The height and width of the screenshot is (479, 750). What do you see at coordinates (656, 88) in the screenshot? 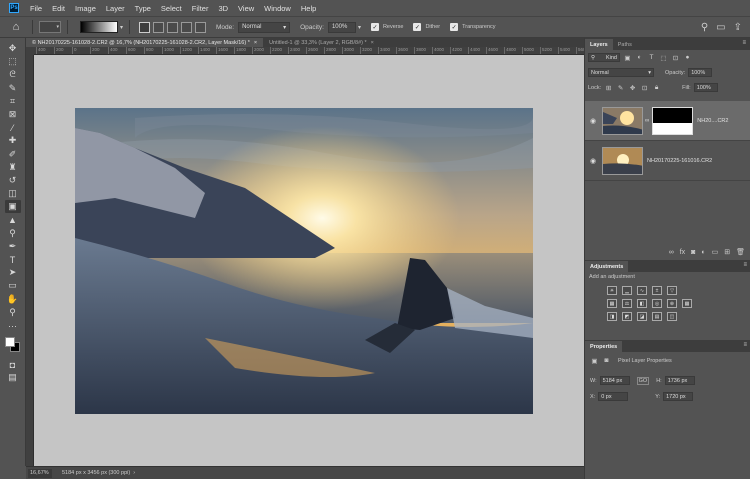
I see `lock-all-icon: 🔒︎` at bounding box center [656, 88].